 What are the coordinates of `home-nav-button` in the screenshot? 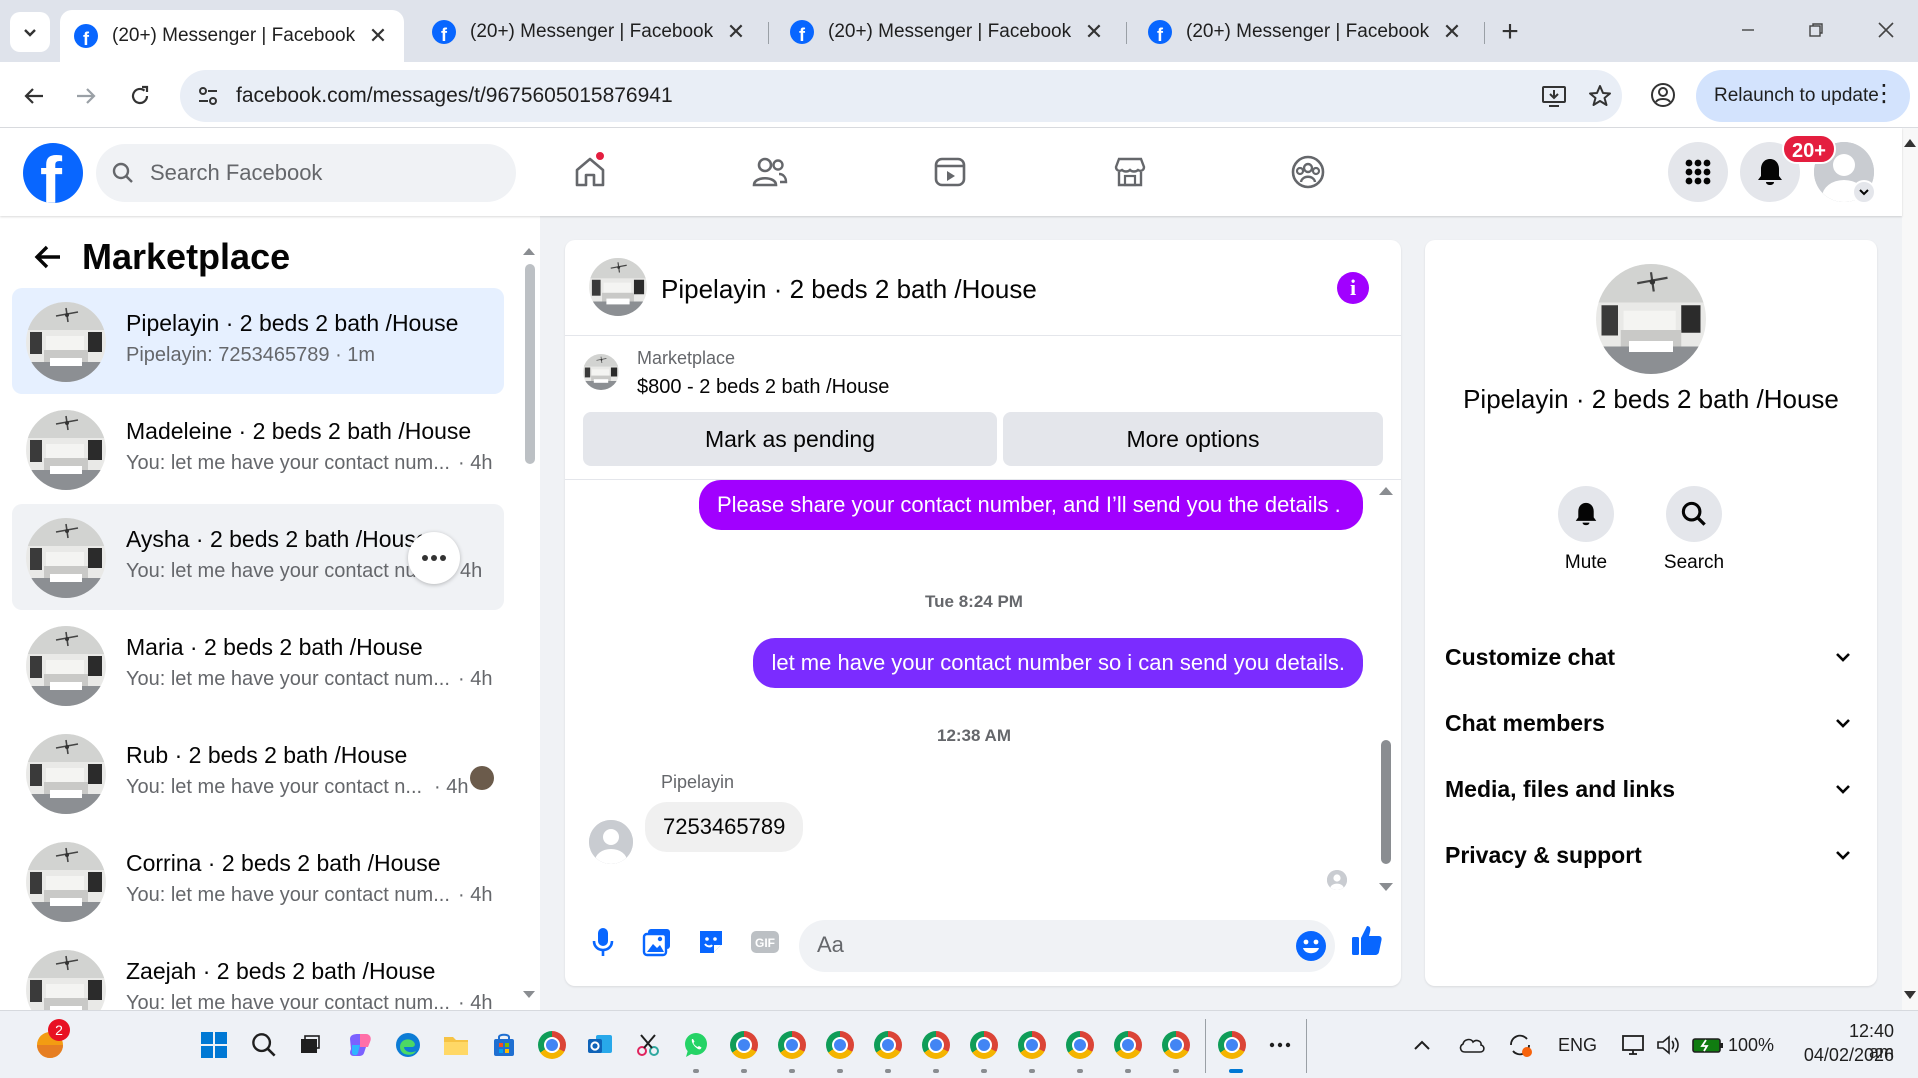 It's located at (590, 172).